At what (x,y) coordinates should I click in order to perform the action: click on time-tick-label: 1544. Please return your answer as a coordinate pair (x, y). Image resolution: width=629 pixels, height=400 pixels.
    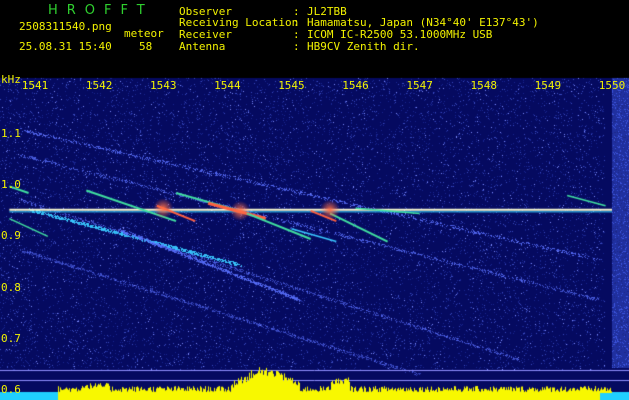
    Looking at the image, I should click on (227, 85).